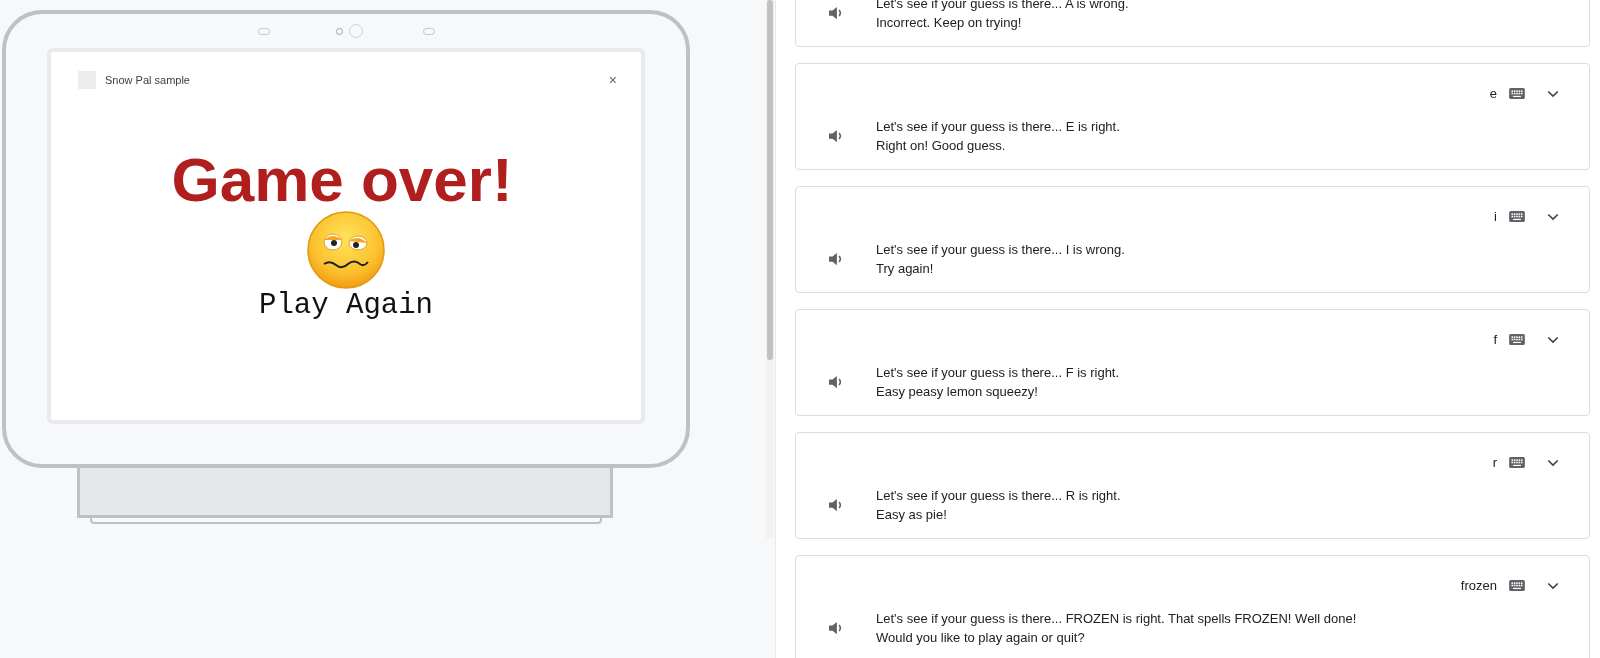 This screenshot has height=658, width=1600. Describe the element at coordinates (957, 392) in the screenshot. I see `response-text: Easy peasy lemon squeezy!` at that location.